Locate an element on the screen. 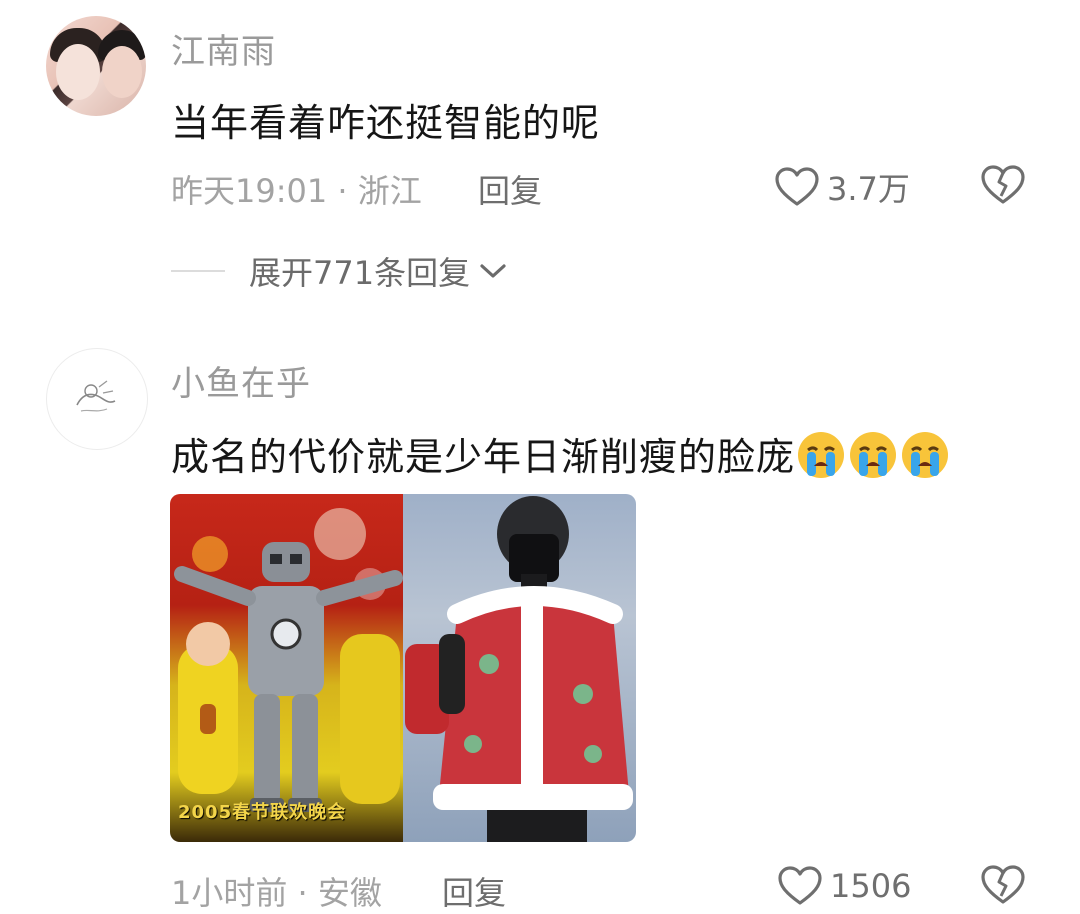 Image resolution: width=1080 pixels, height=914 pixels. sketch-avatar-icon is located at coordinates (96, 396).